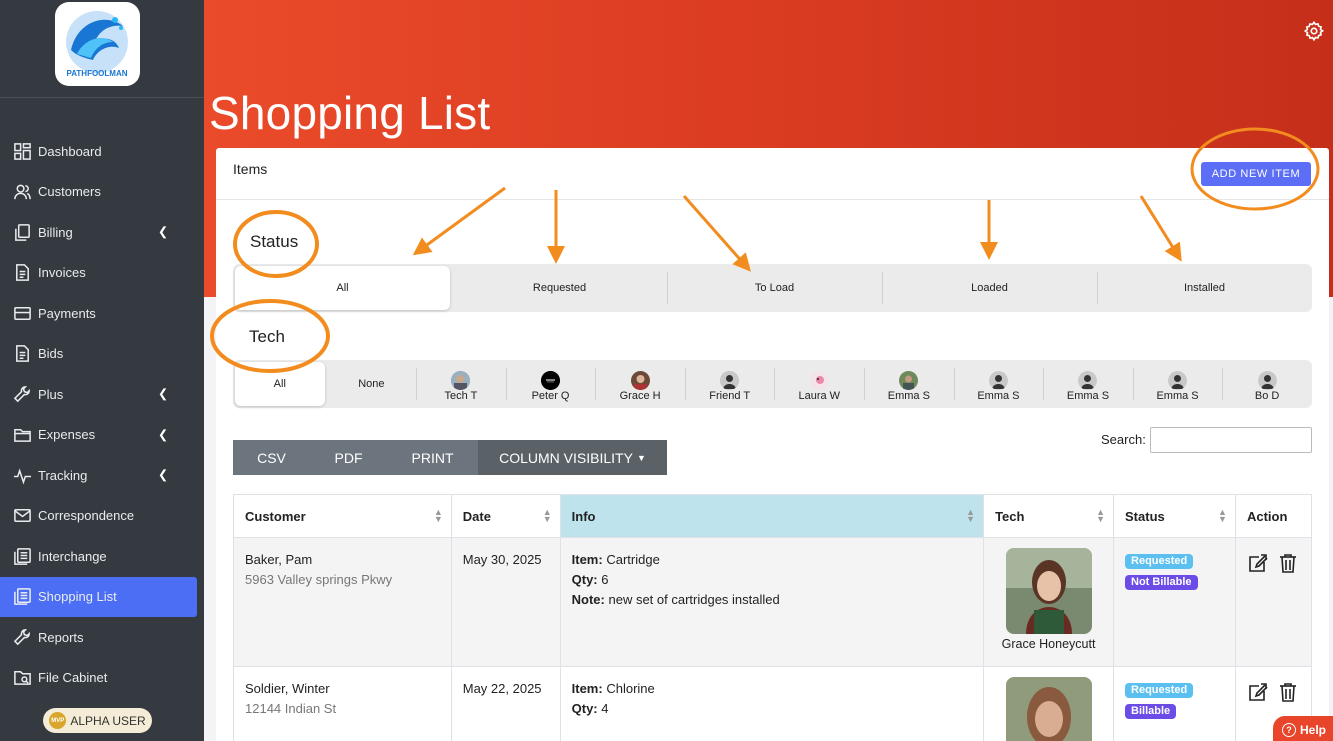  I want to click on customer-cell: Soldier, Winter 12144 Indian St, so click(342, 703).